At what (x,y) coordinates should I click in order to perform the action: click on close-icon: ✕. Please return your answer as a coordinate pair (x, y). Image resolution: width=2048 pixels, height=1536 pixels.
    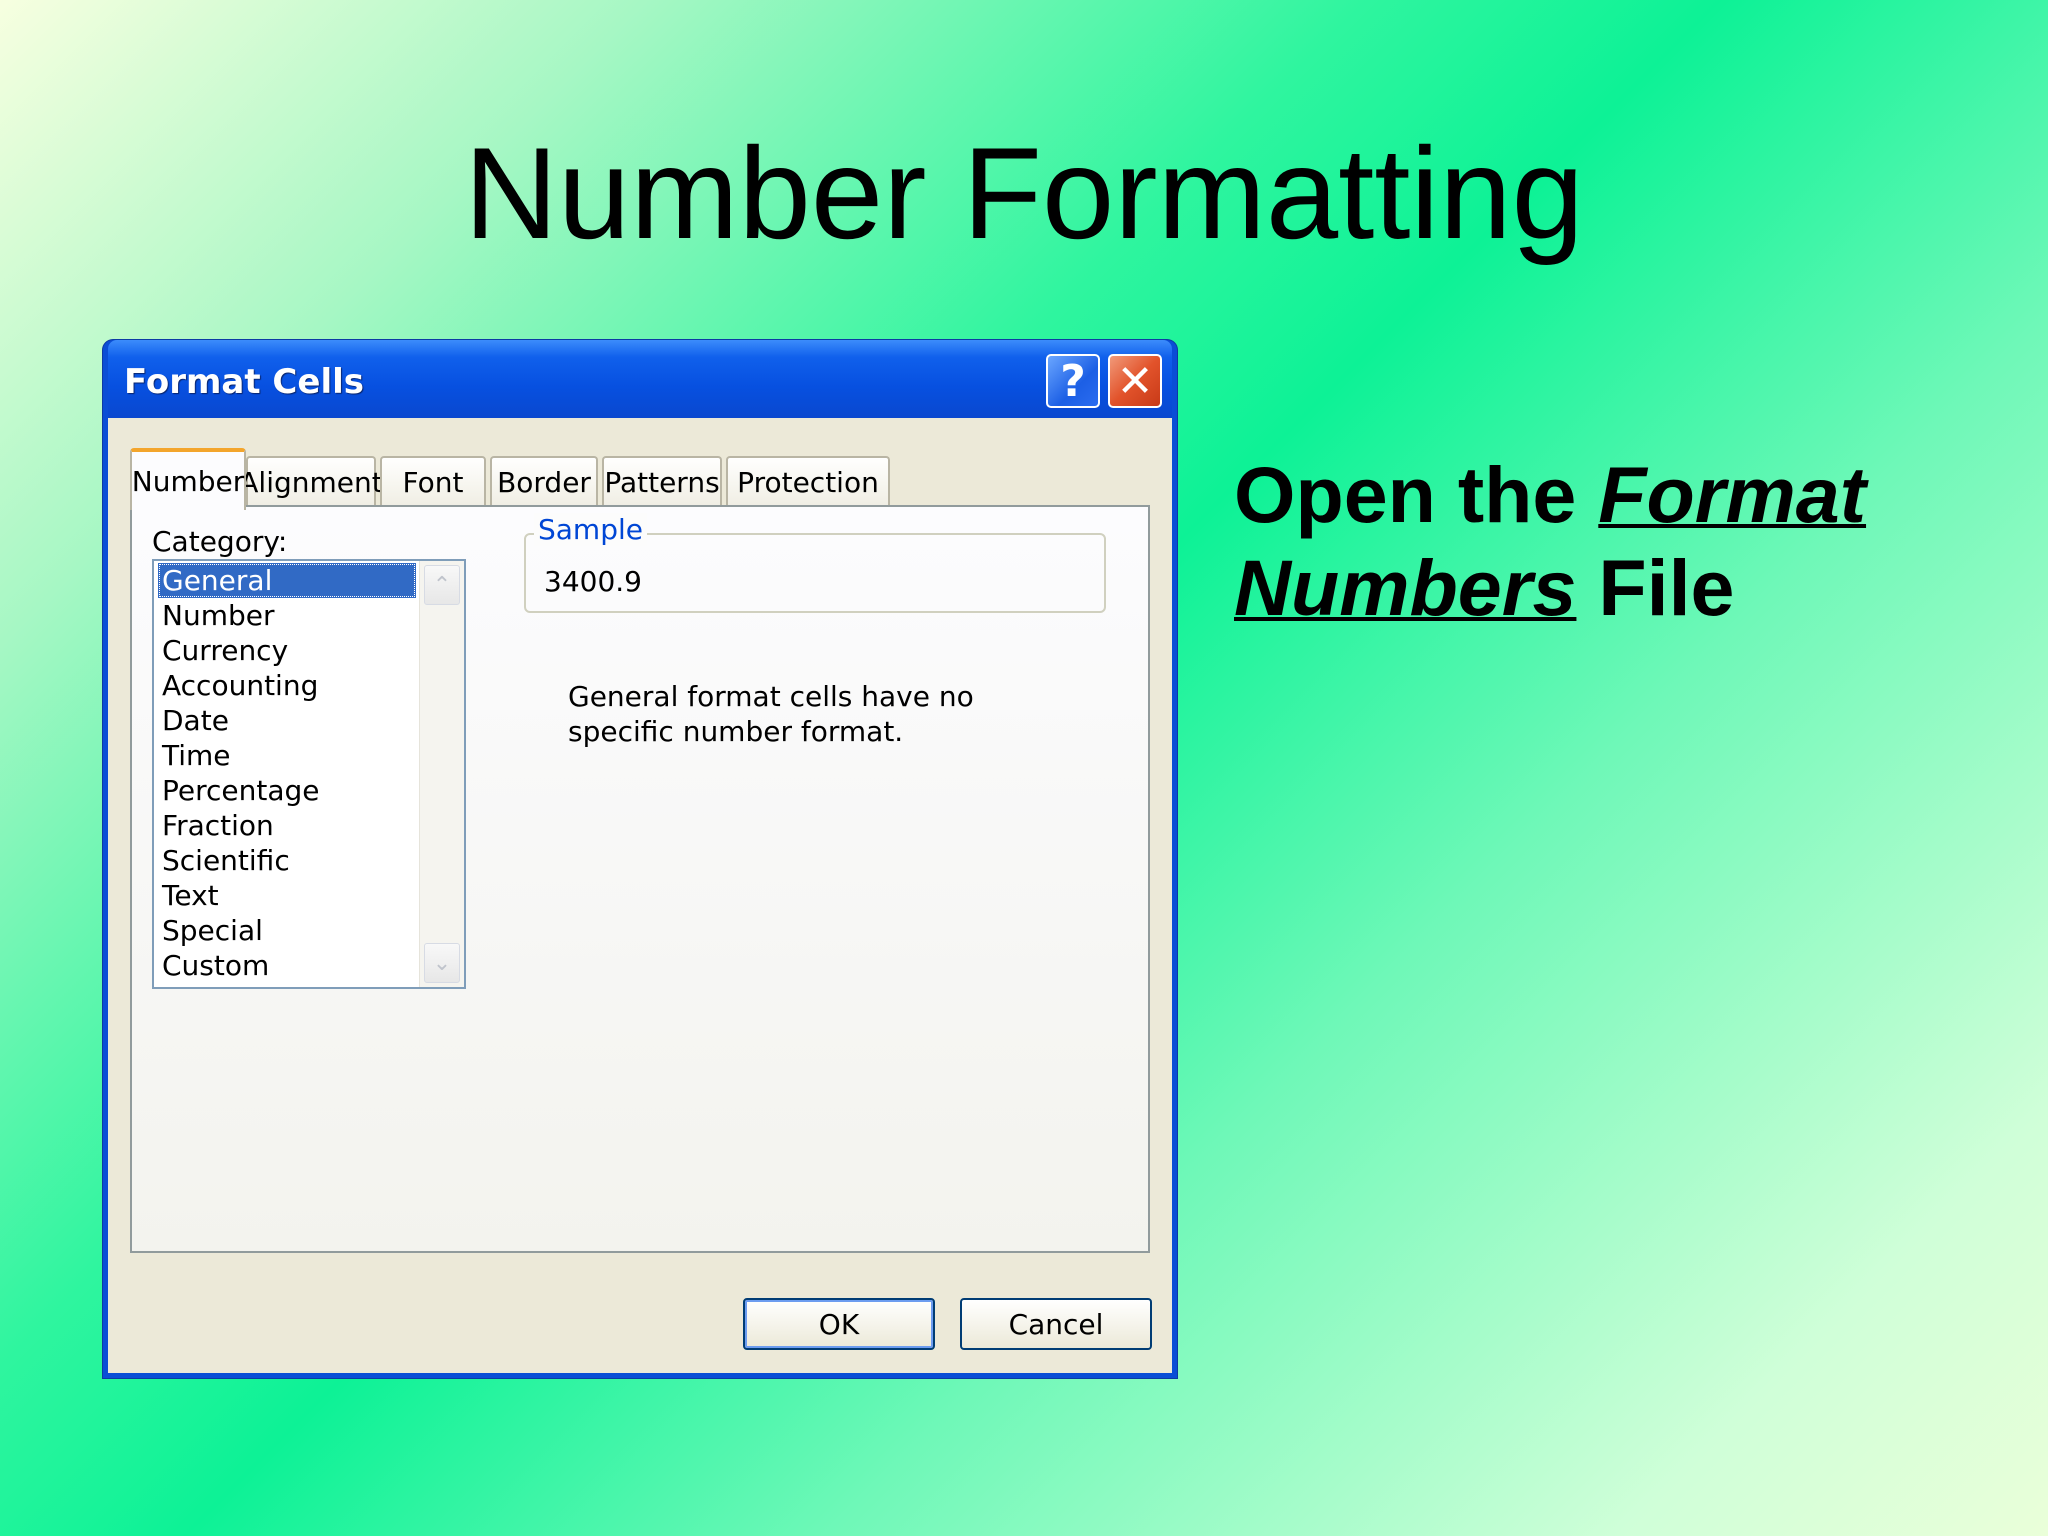
    Looking at the image, I should click on (1135, 381).